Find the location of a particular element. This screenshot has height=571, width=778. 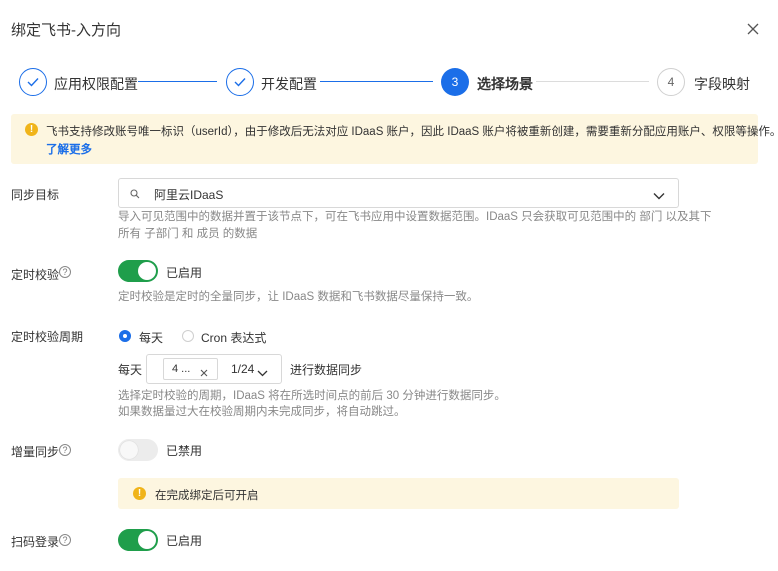

period-prefix: 每天 is located at coordinates (130, 370).